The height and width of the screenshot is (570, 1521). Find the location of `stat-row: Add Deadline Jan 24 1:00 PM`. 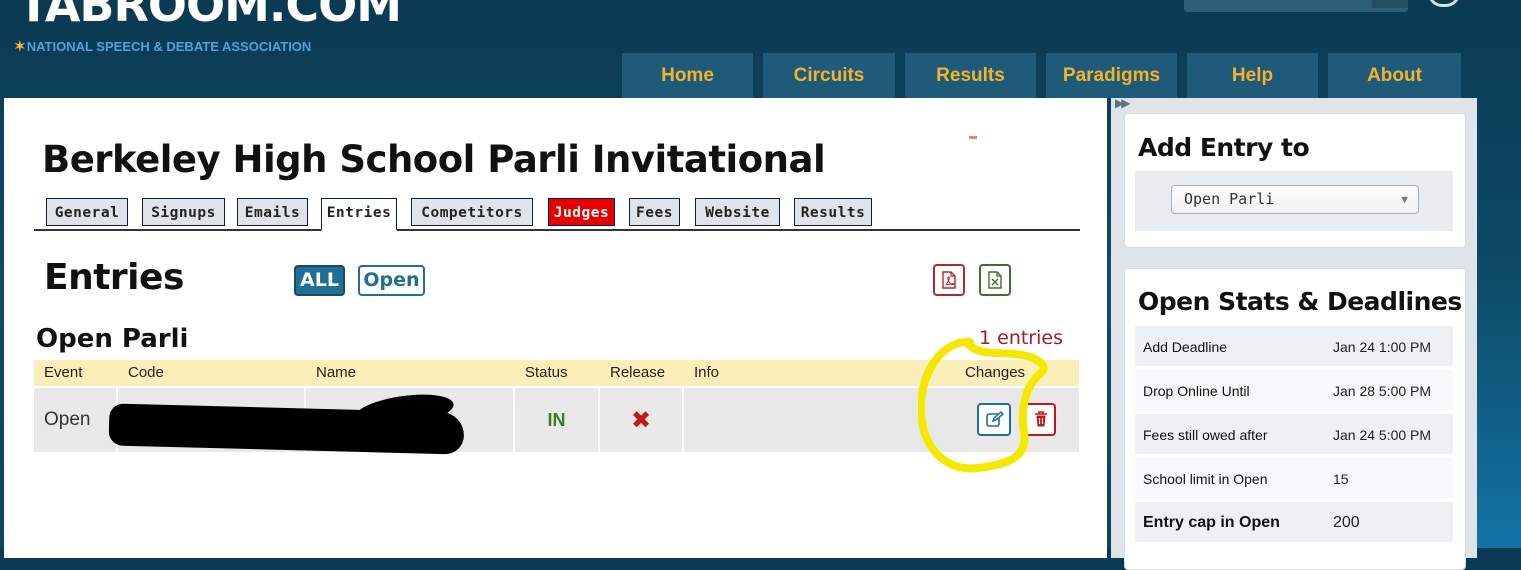

stat-row: Add Deadline Jan 24 1:00 PM is located at coordinates (1294, 347).